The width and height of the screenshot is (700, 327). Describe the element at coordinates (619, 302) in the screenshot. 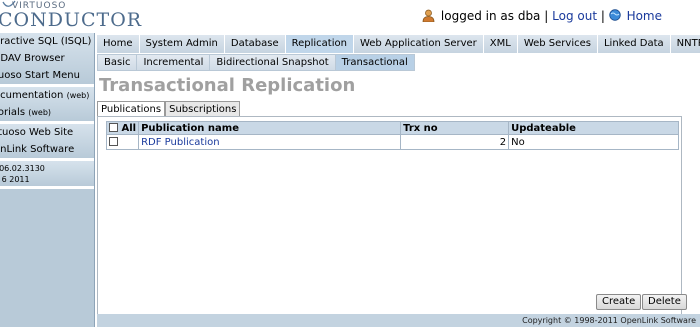

I see `create-button: Create` at that location.